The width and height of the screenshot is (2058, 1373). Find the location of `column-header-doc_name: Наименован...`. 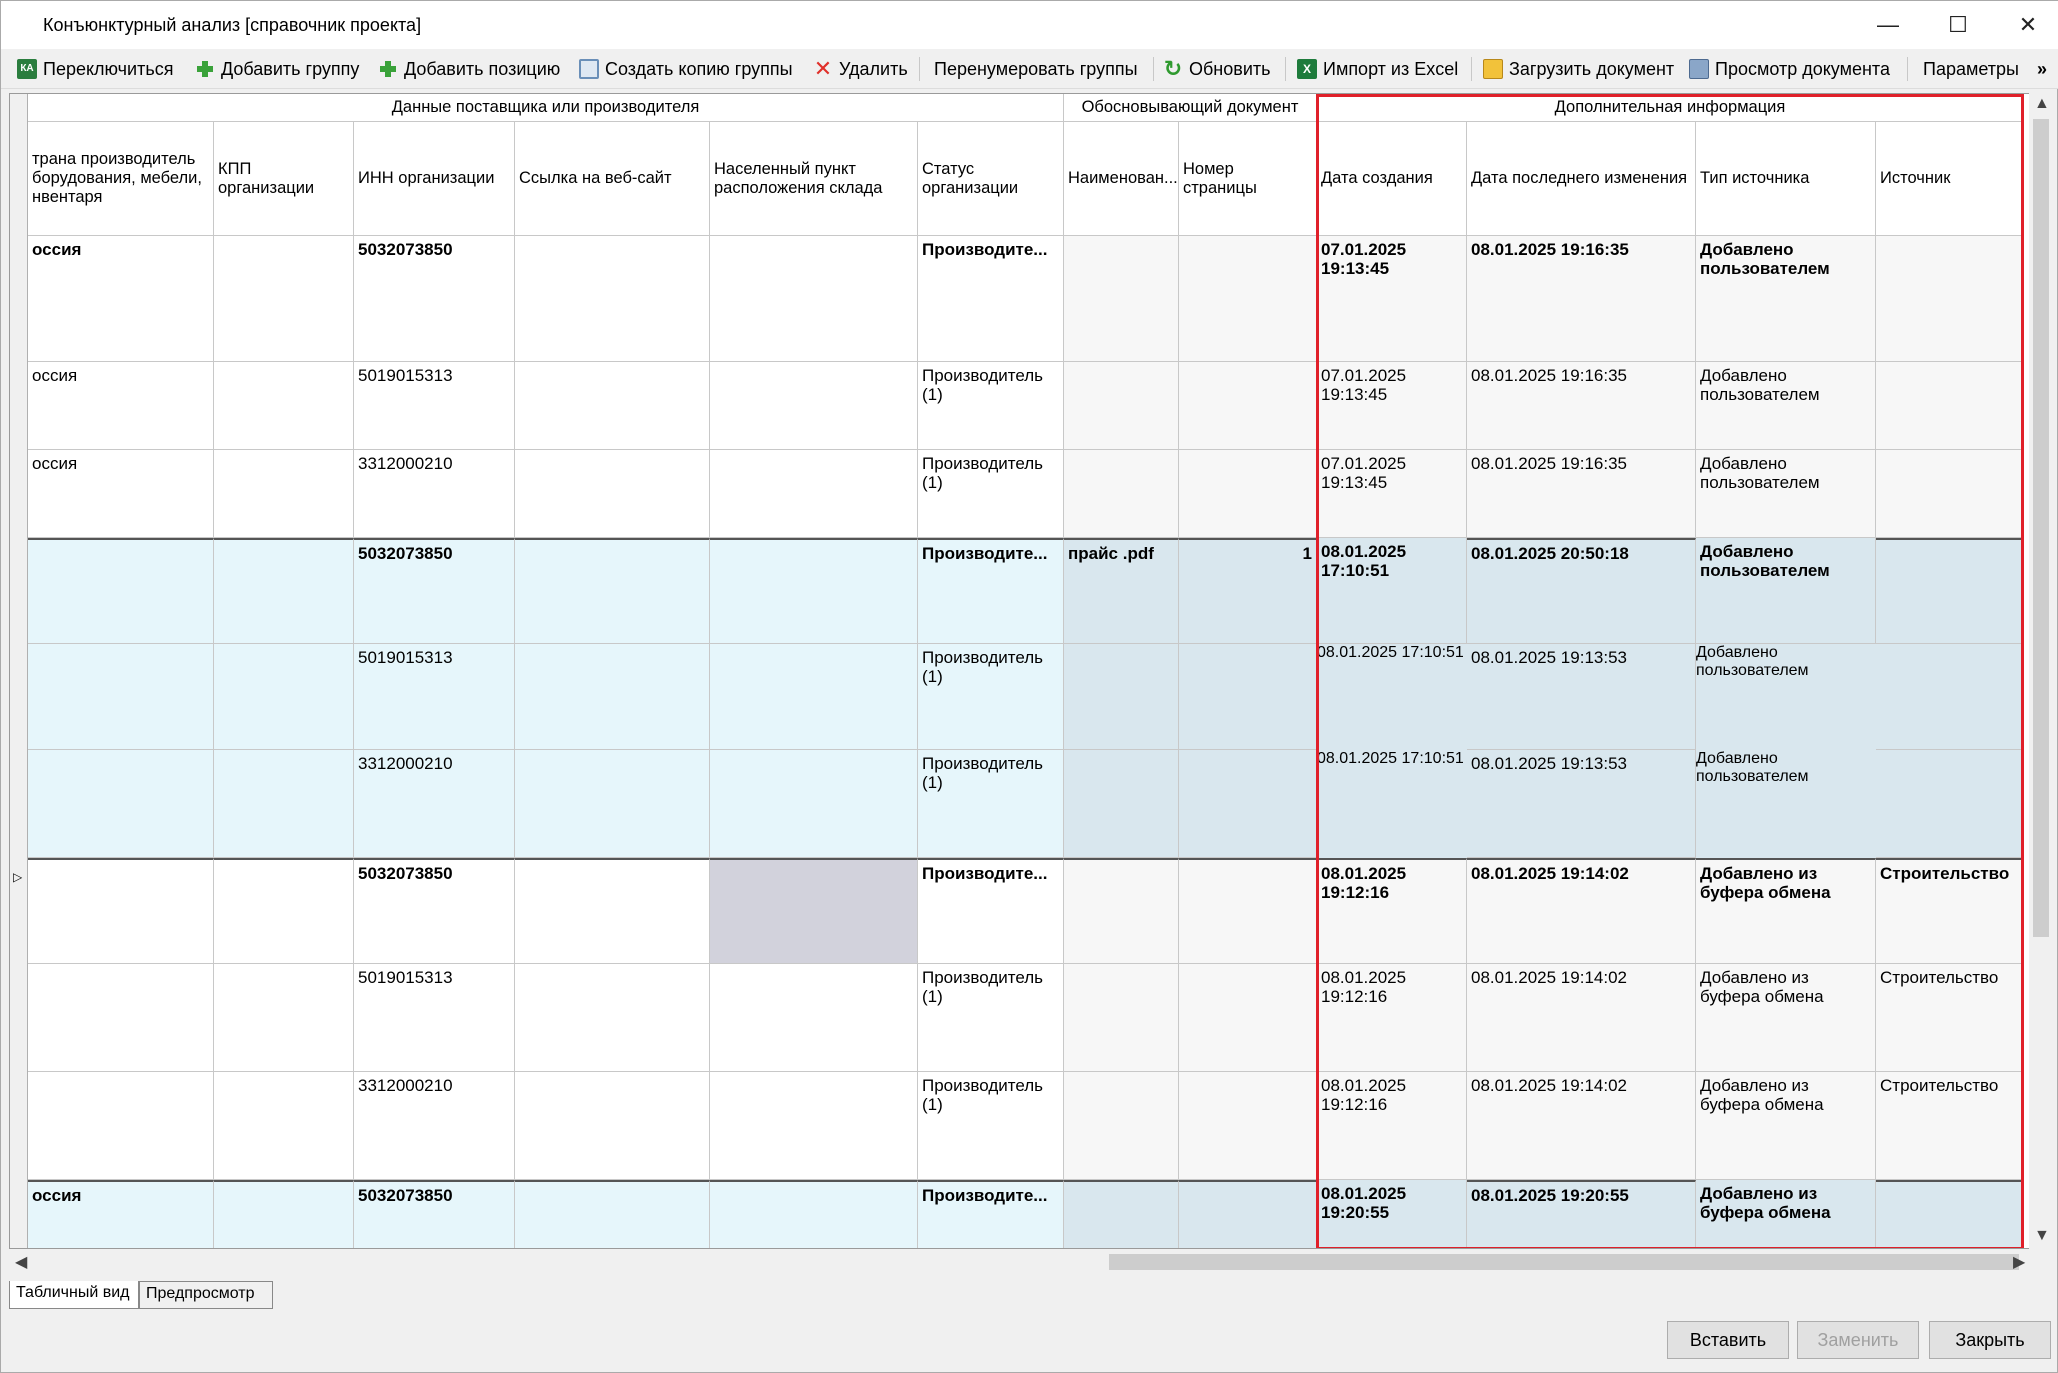

column-header-doc_name: Наименован... is located at coordinates (1121, 179).